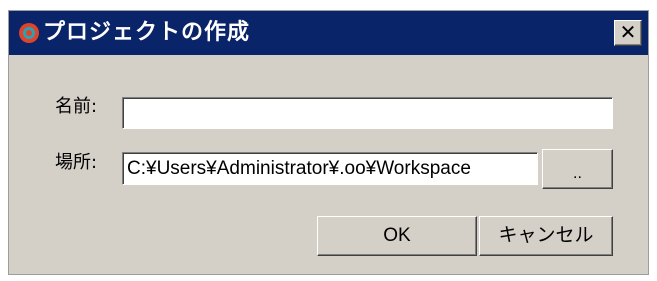 This screenshot has height=281, width=657. Describe the element at coordinates (76, 106) in the screenshot. I see `name-label: 名前:` at that location.